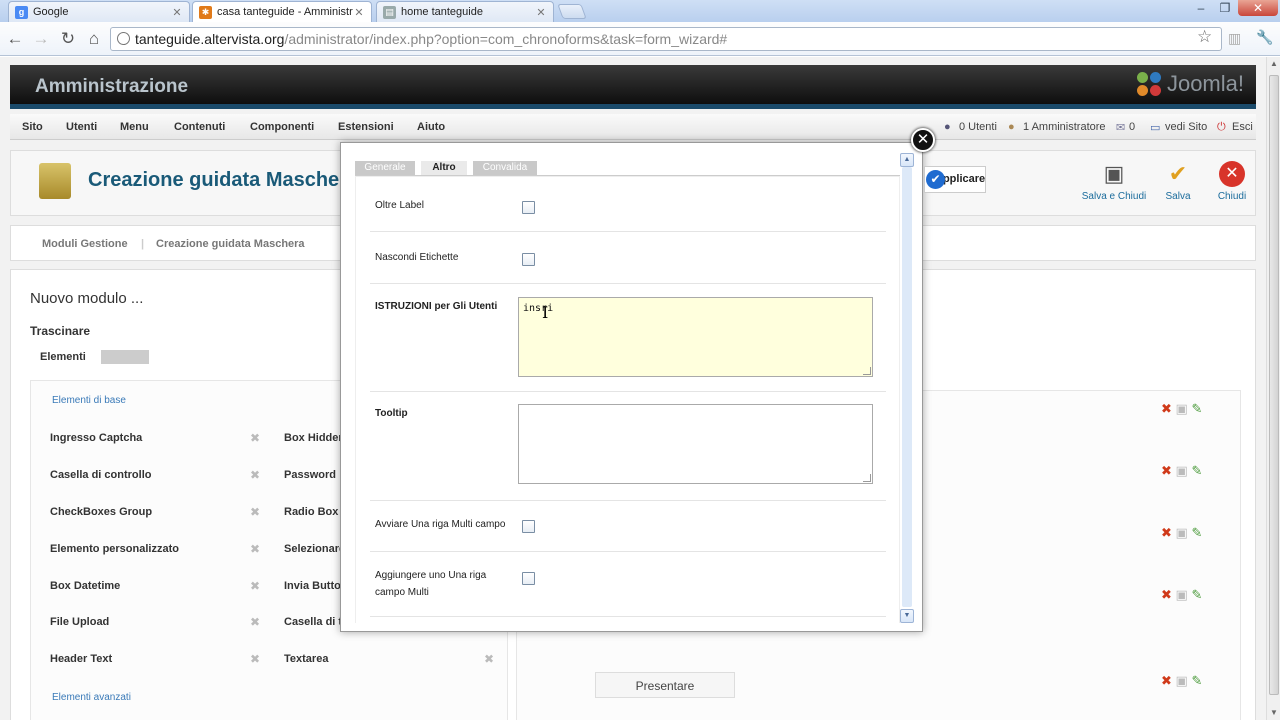  What do you see at coordinates (1064, 127) in the screenshot?
I see `status-admin: 1 Amministratore` at bounding box center [1064, 127].